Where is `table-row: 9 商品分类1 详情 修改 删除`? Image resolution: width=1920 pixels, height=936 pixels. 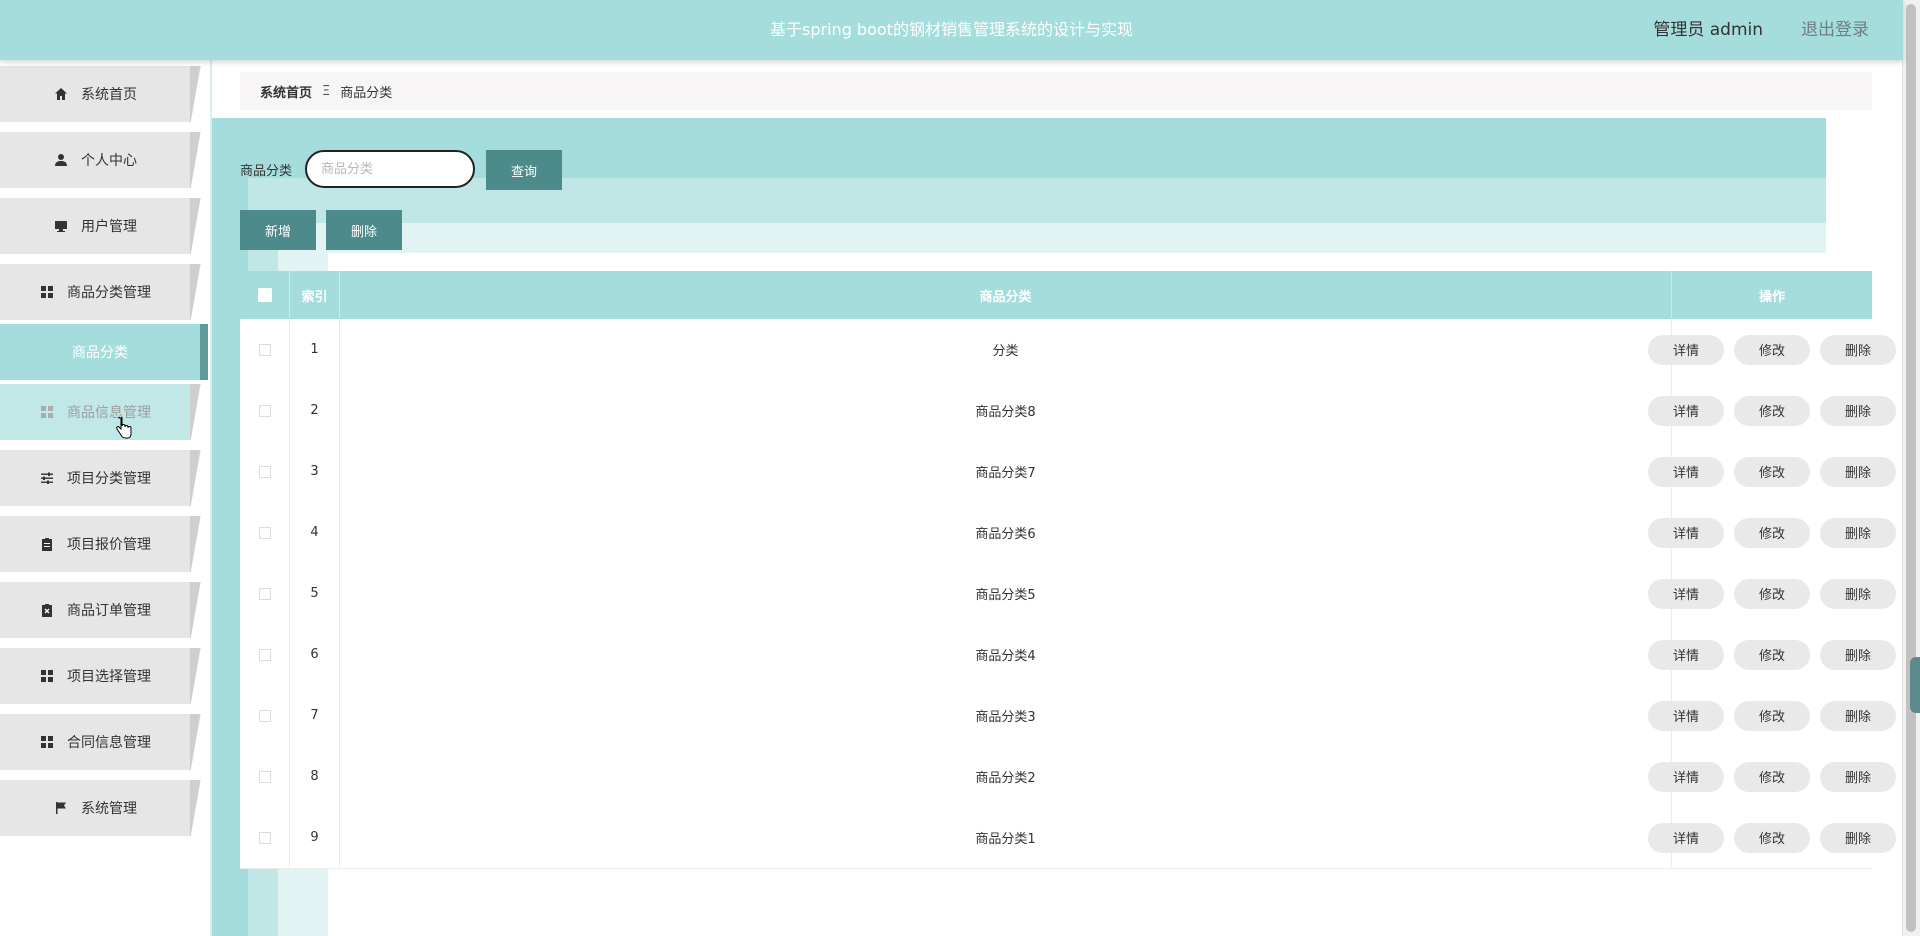
table-row: 9 商品分类1 详情 修改 删除 is located at coordinates (1068, 838).